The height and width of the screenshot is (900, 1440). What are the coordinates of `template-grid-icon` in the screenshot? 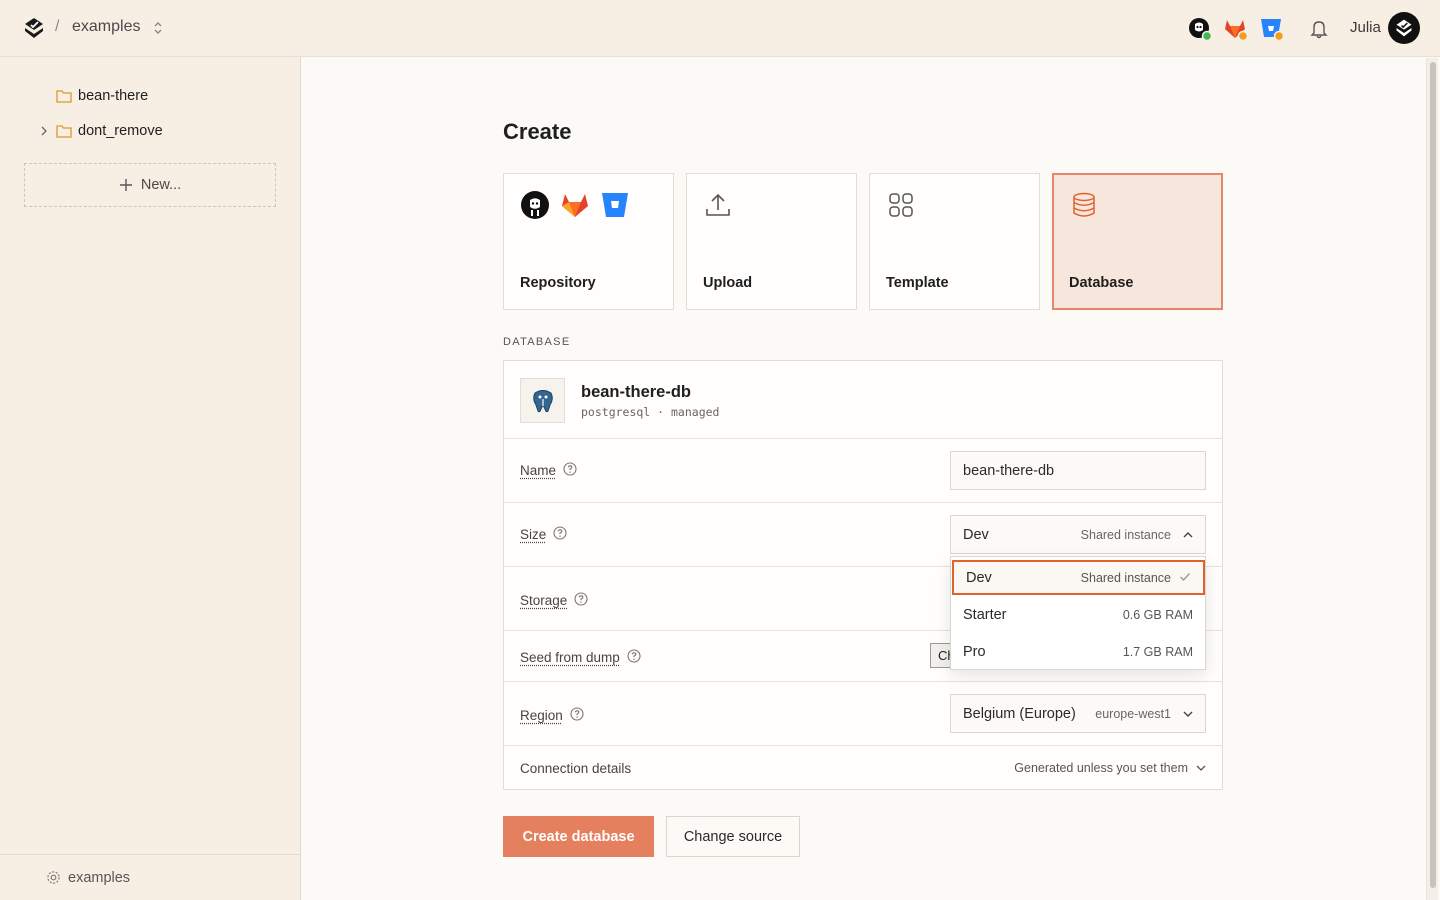 It's located at (901, 207).